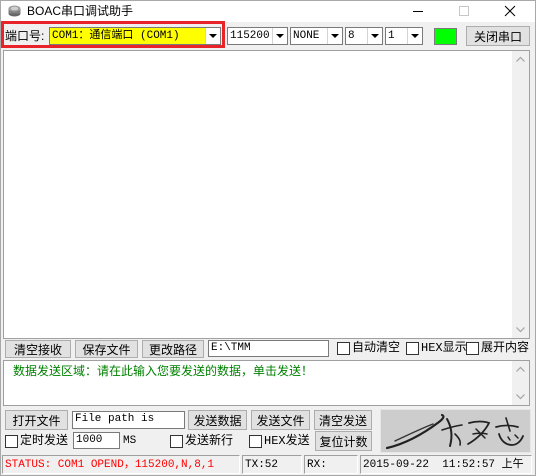 Image resolution: width=536 pixels, height=476 pixels. What do you see at coordinates (331, 464) in the screenshot?
I see `rx-count-panel: RX:` at bounding box center [331, 464].